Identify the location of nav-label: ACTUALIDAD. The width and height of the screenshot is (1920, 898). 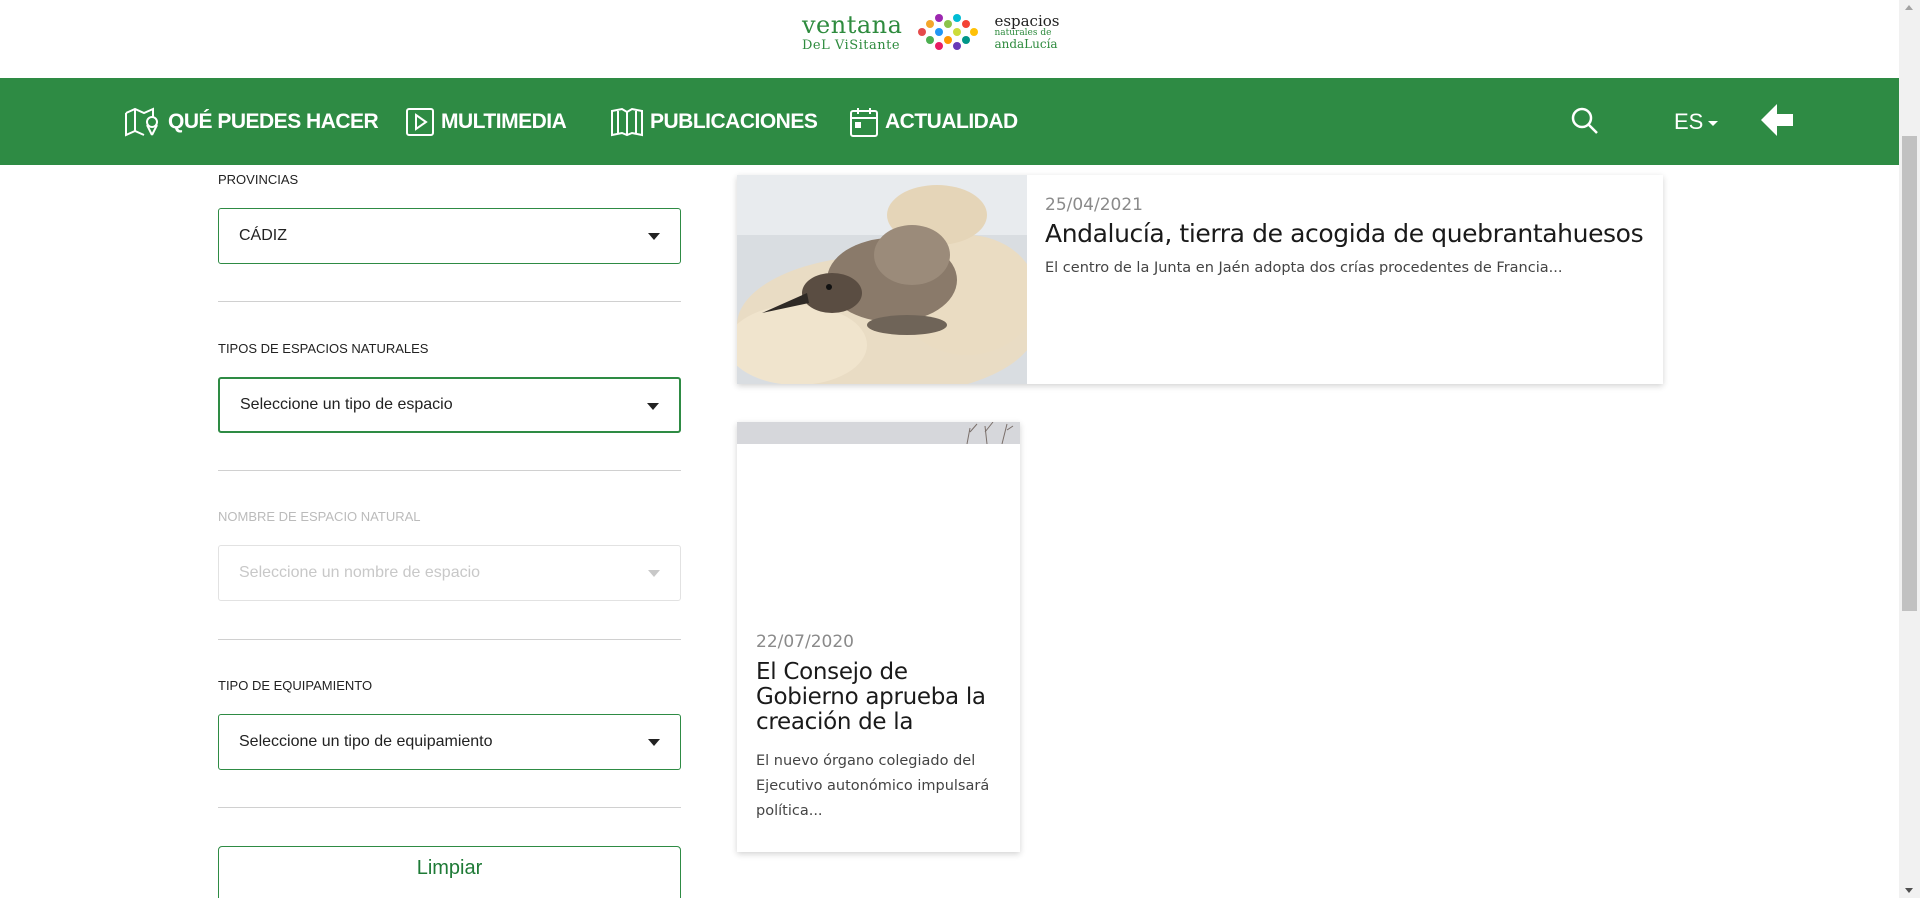
(951, 121).